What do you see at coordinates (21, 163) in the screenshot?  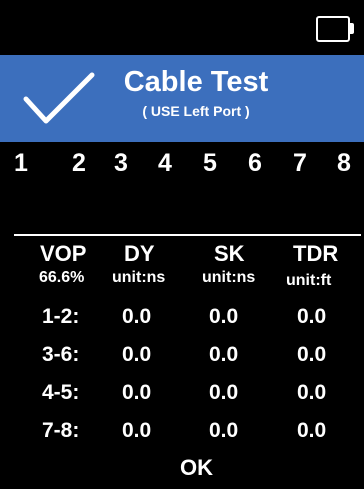 I see `pin-label: 1` at bounding box center [21, 163].